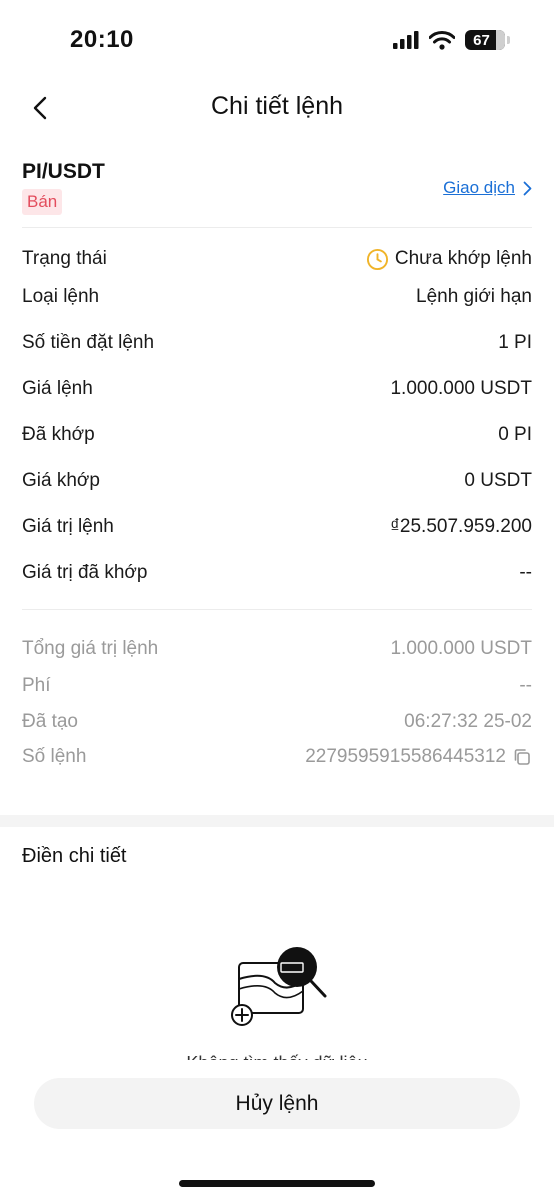 Image resolution: width=554 pixels, height=1200 pixels. What do you see at coordinates (527, 188) in the screenshot?
I see `chevron-right-icon` at bounding box center [527, 188].